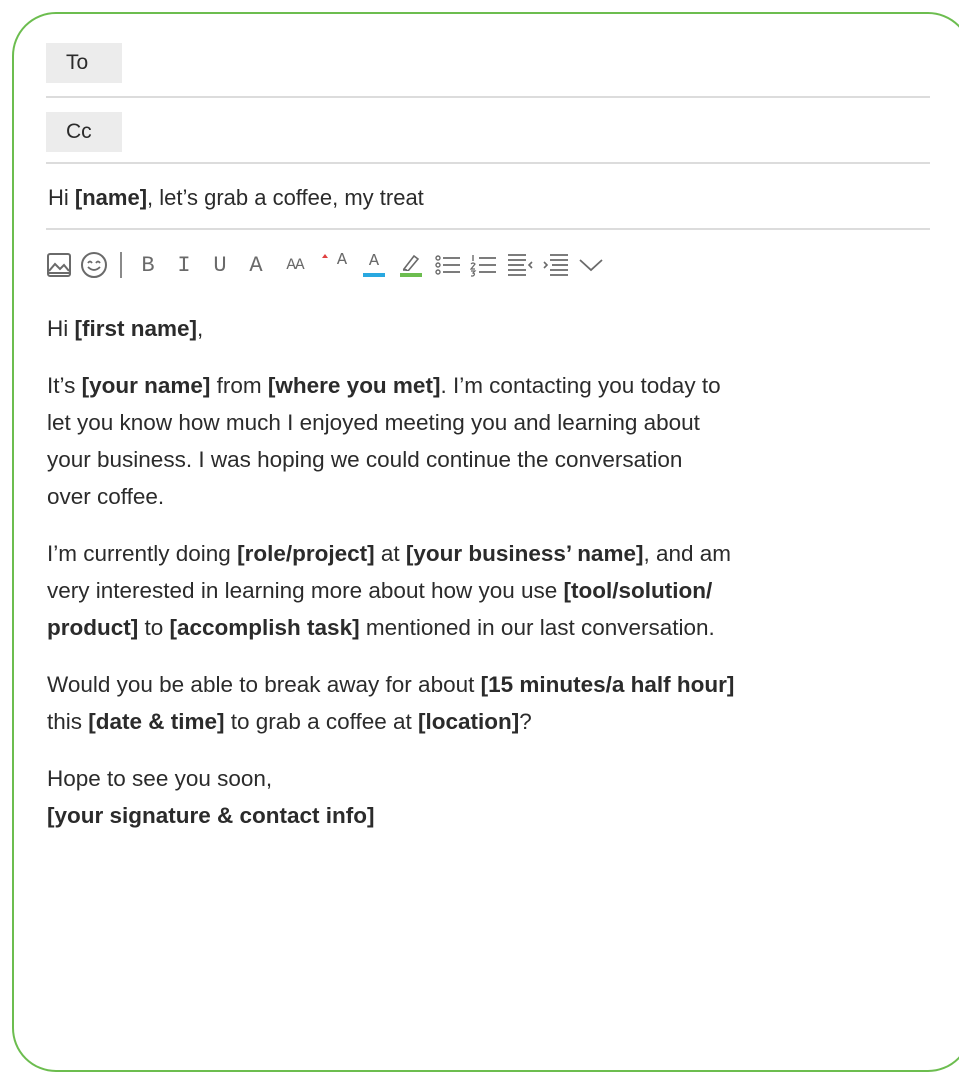 The width and height of the screenshot is (959, 1072). Describe the element at coordinates (111, 197) in the screenshot. I see `subject-name-placeholder: [name]` at that location.